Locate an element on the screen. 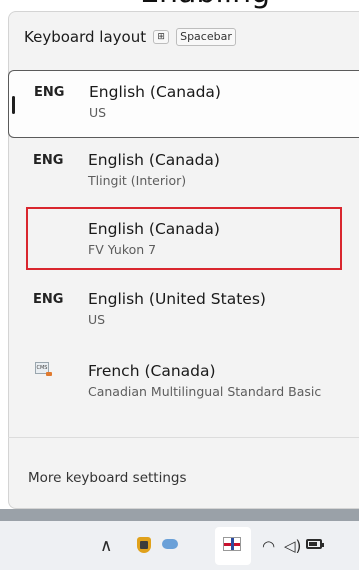 This screenshot has width=359, height=570. battery-icon is located at coordinates (315, 544).